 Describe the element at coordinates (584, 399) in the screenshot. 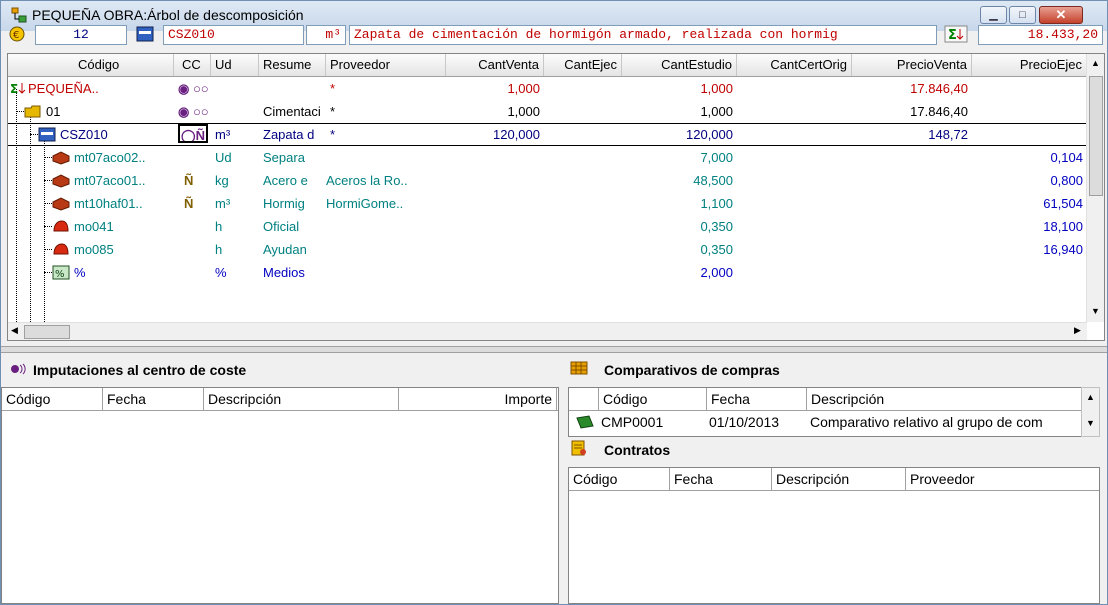

I see `col-icon` at that location.